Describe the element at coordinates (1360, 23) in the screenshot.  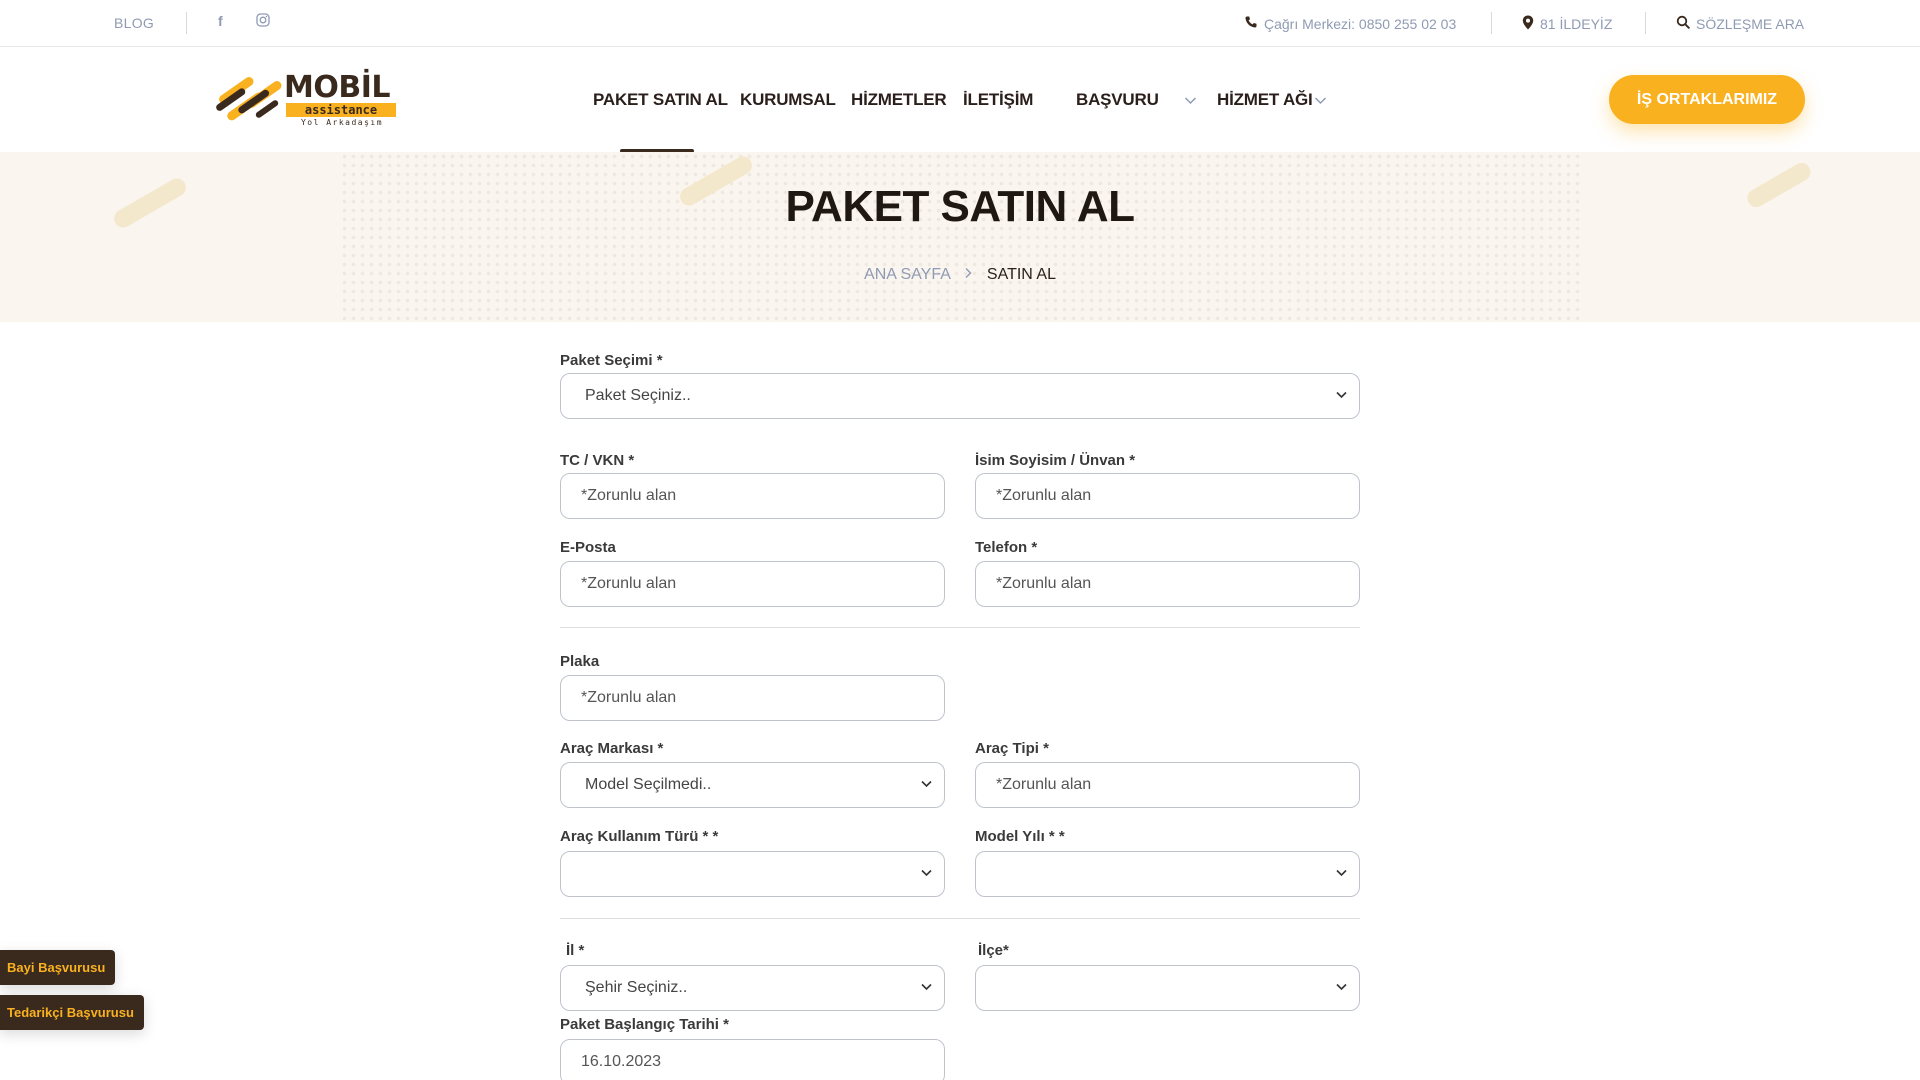
I see `call-center-text: Çağrı Merkezi: 0850 255 02 03` at that location.